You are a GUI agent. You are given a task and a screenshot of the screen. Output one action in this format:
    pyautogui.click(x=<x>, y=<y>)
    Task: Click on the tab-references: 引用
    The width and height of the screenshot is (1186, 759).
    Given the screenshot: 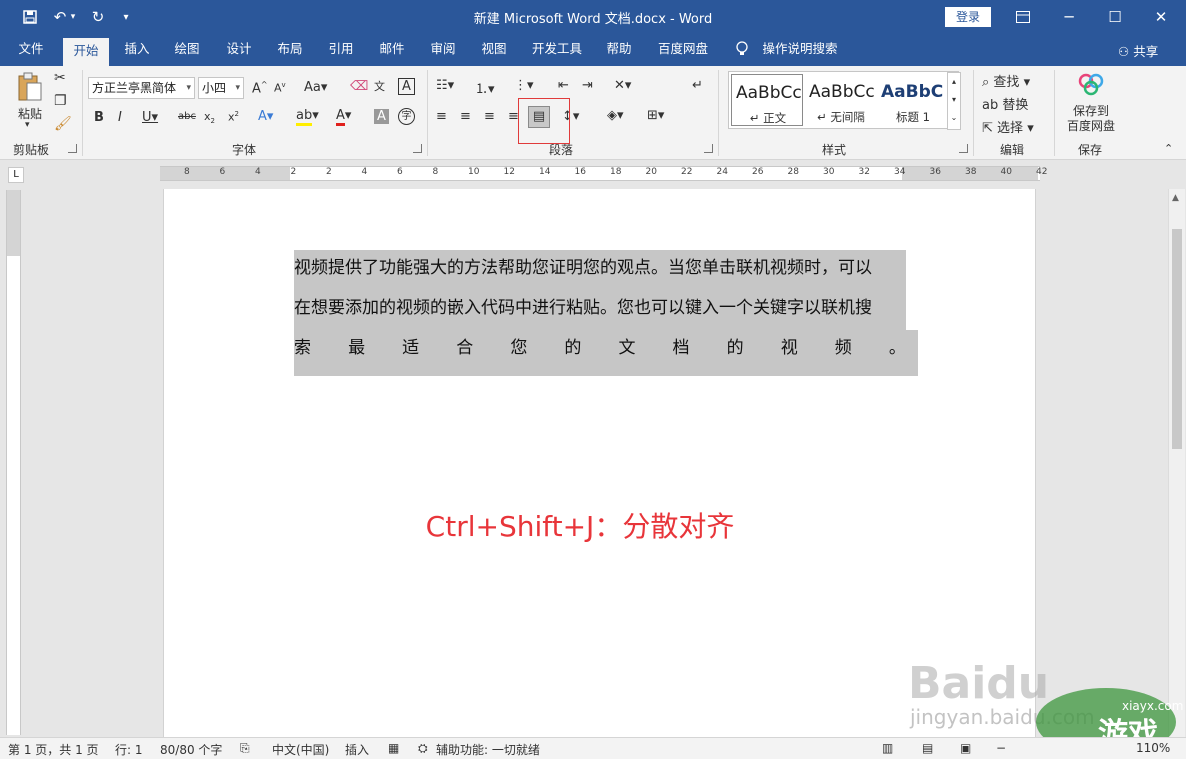 What is the action you would take?
    pyautogui.click(x=341, y=50)
    